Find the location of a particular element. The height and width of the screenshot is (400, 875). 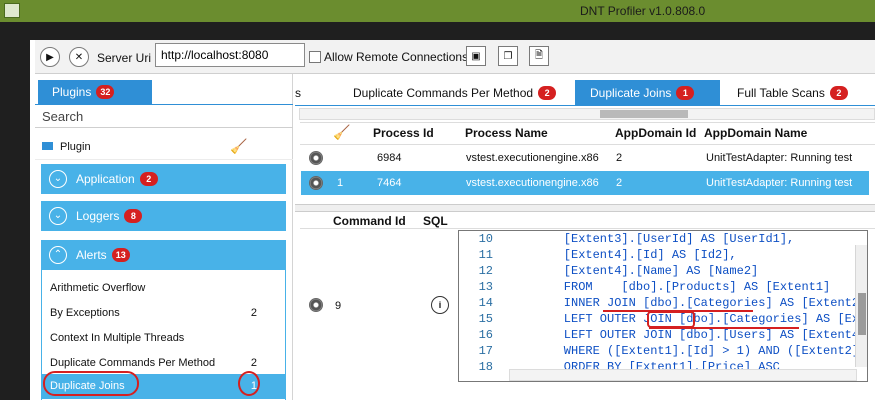

save-icon: ▣ is located at coordinates (476, 56).